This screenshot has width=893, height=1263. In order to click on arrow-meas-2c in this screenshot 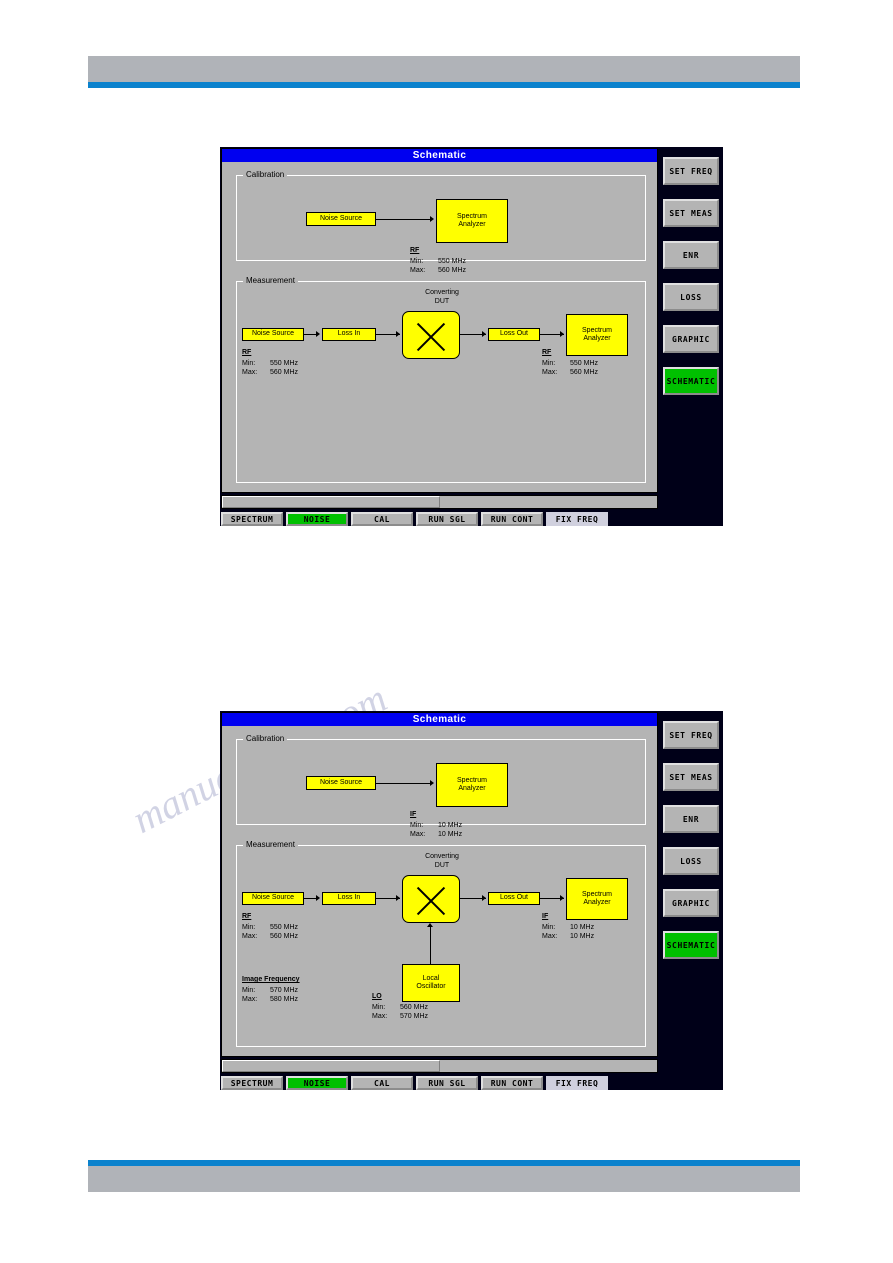, I will do `click(484, 898)`.